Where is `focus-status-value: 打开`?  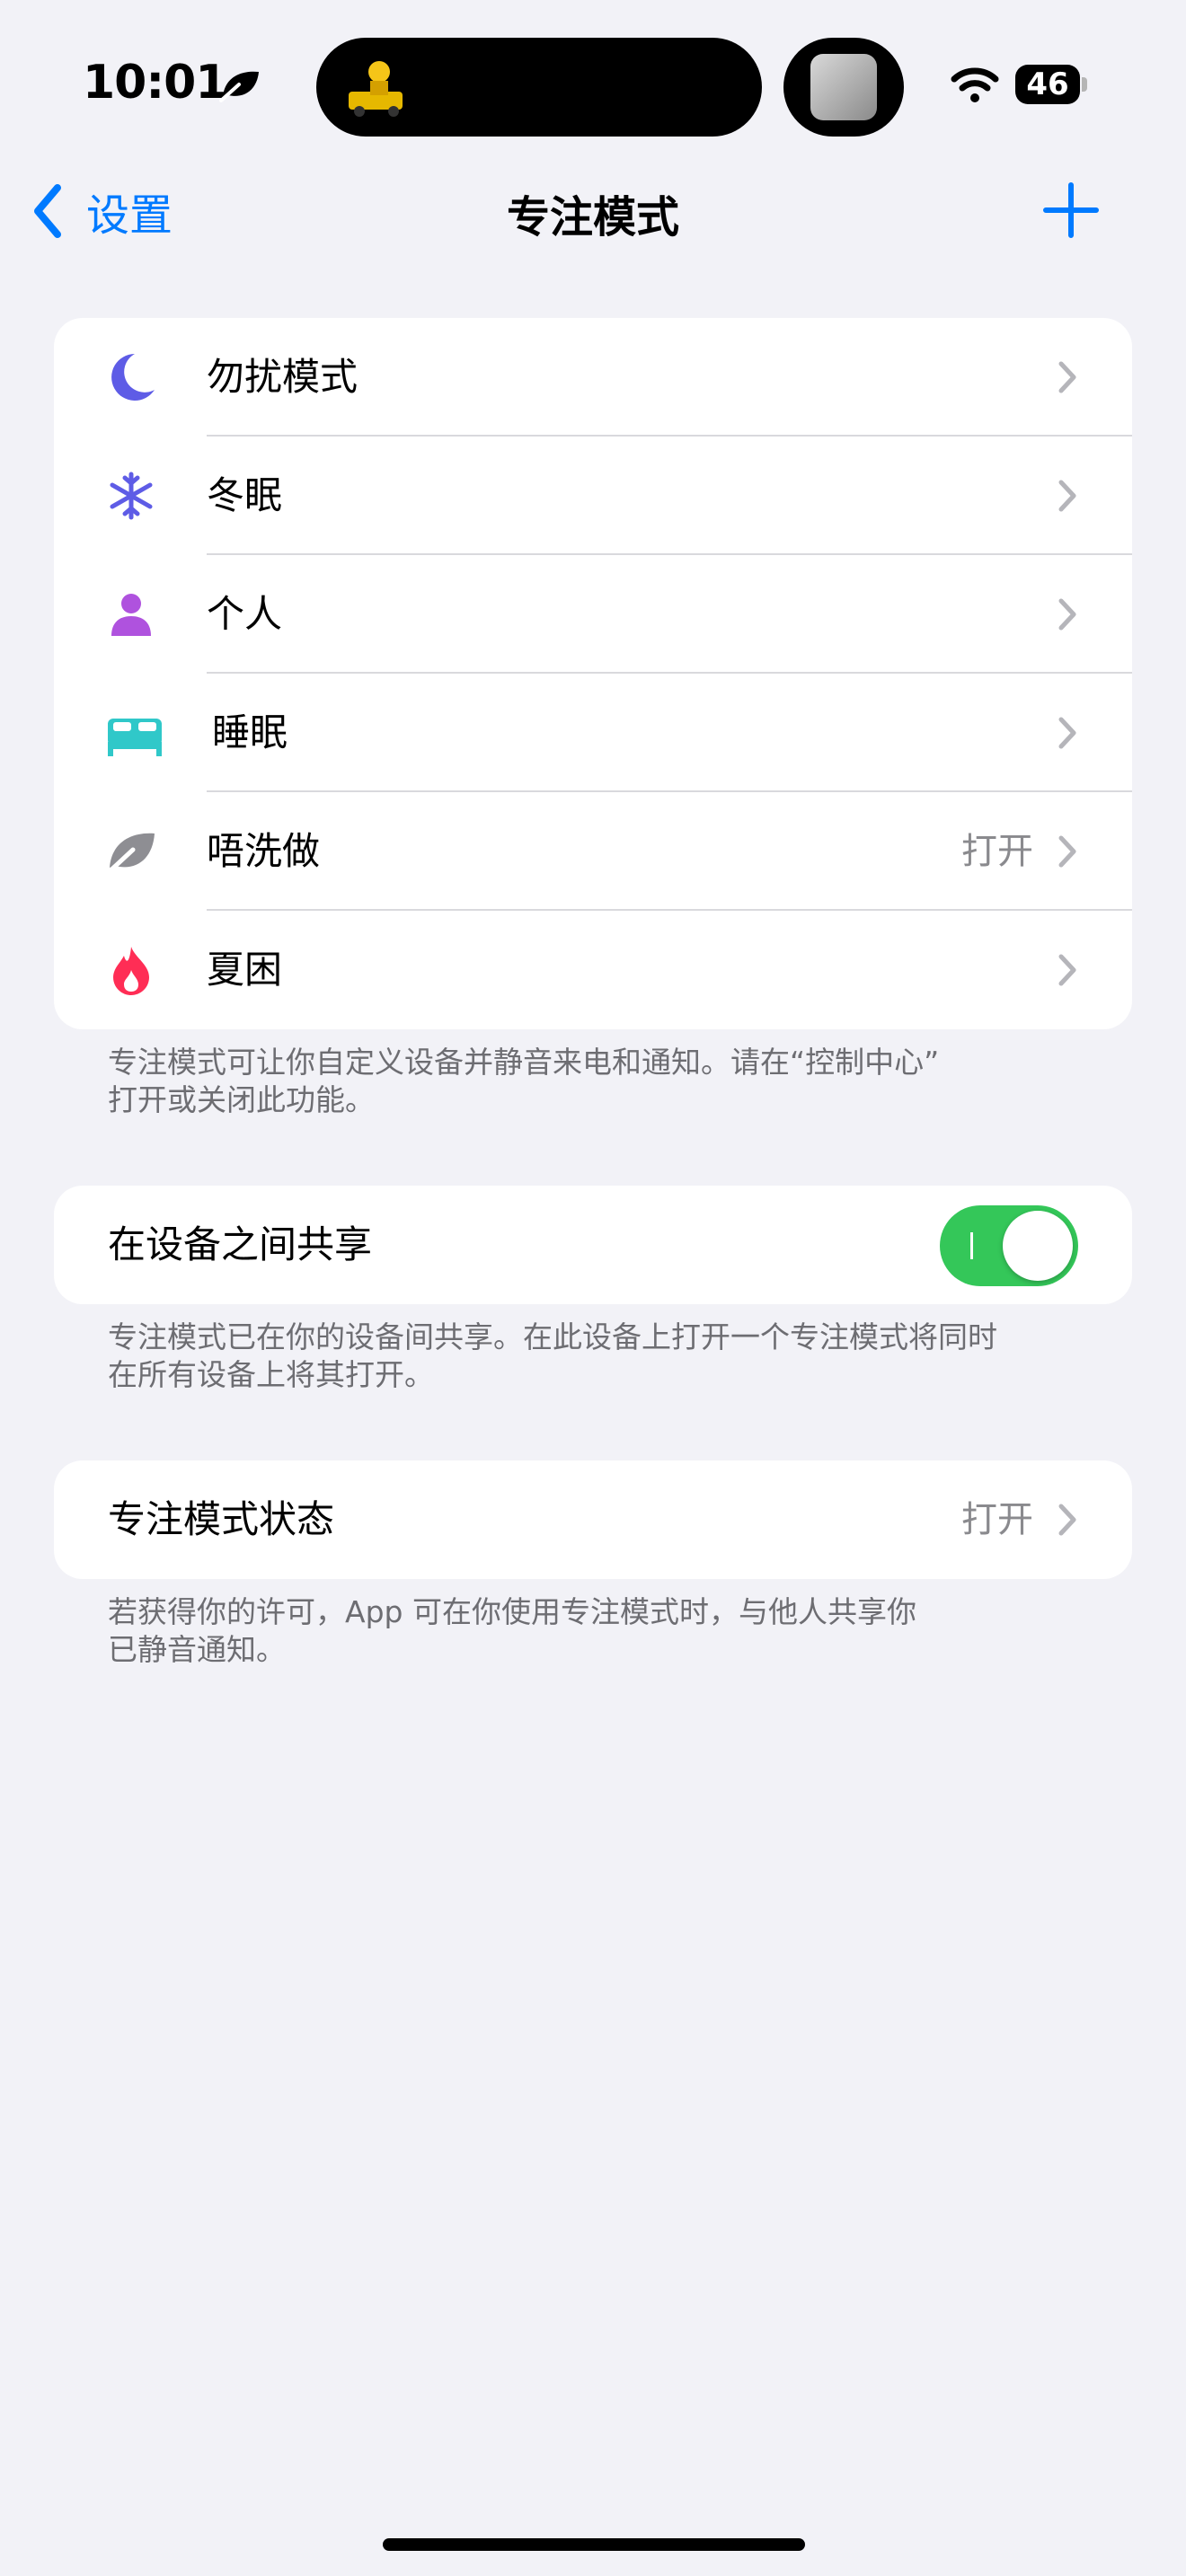 focus-status-value: 打开 is located at coordinates (997, 1519).